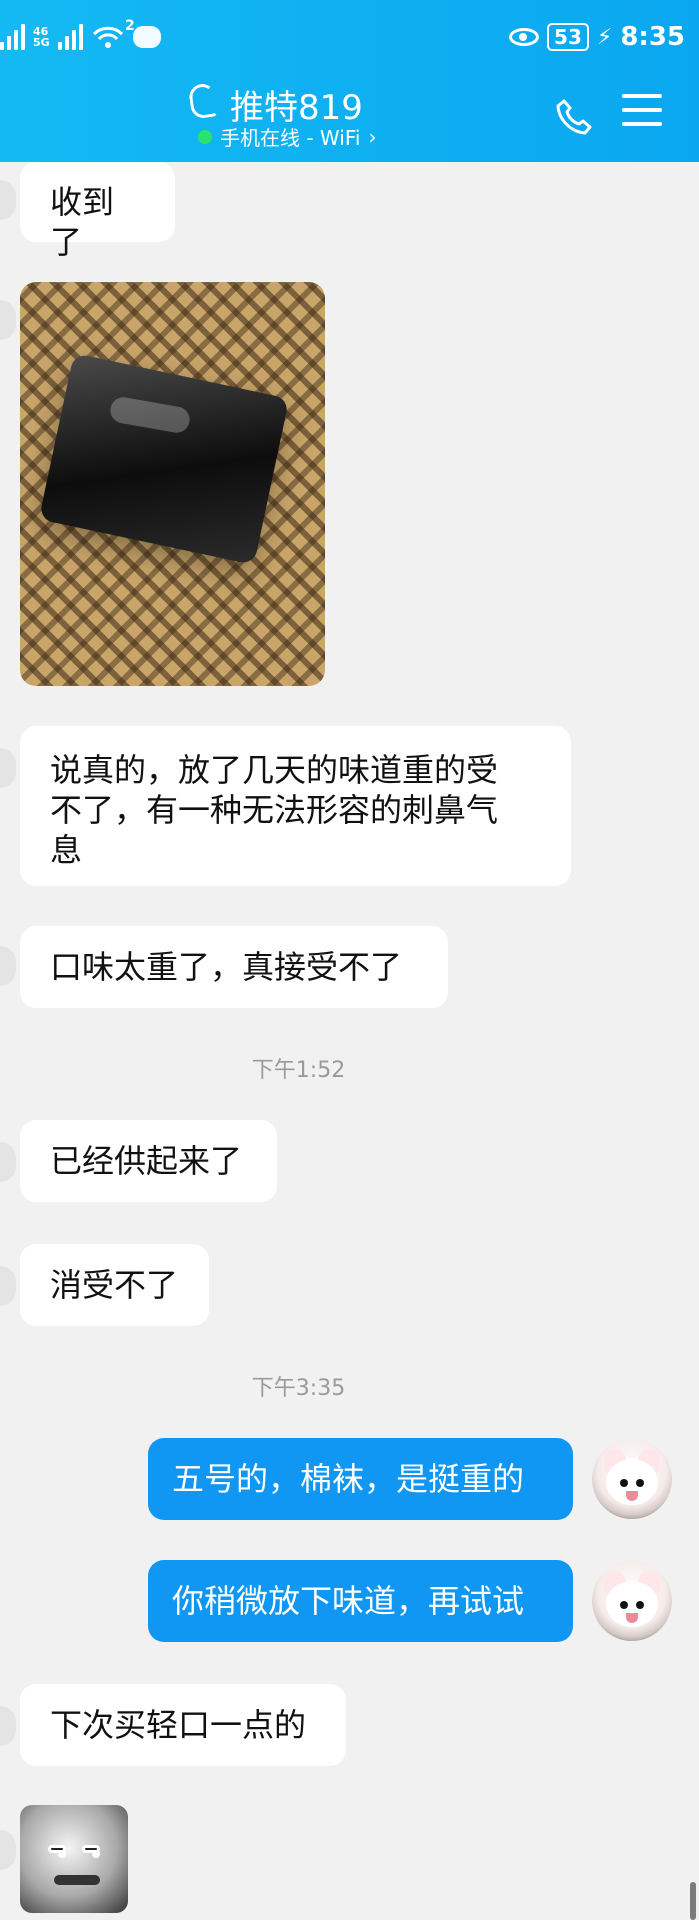 The image size is (699, 1920). Describe the element at coordinates (41, 42) in the screenshot. I see `network-type-b: 5G` at that location.